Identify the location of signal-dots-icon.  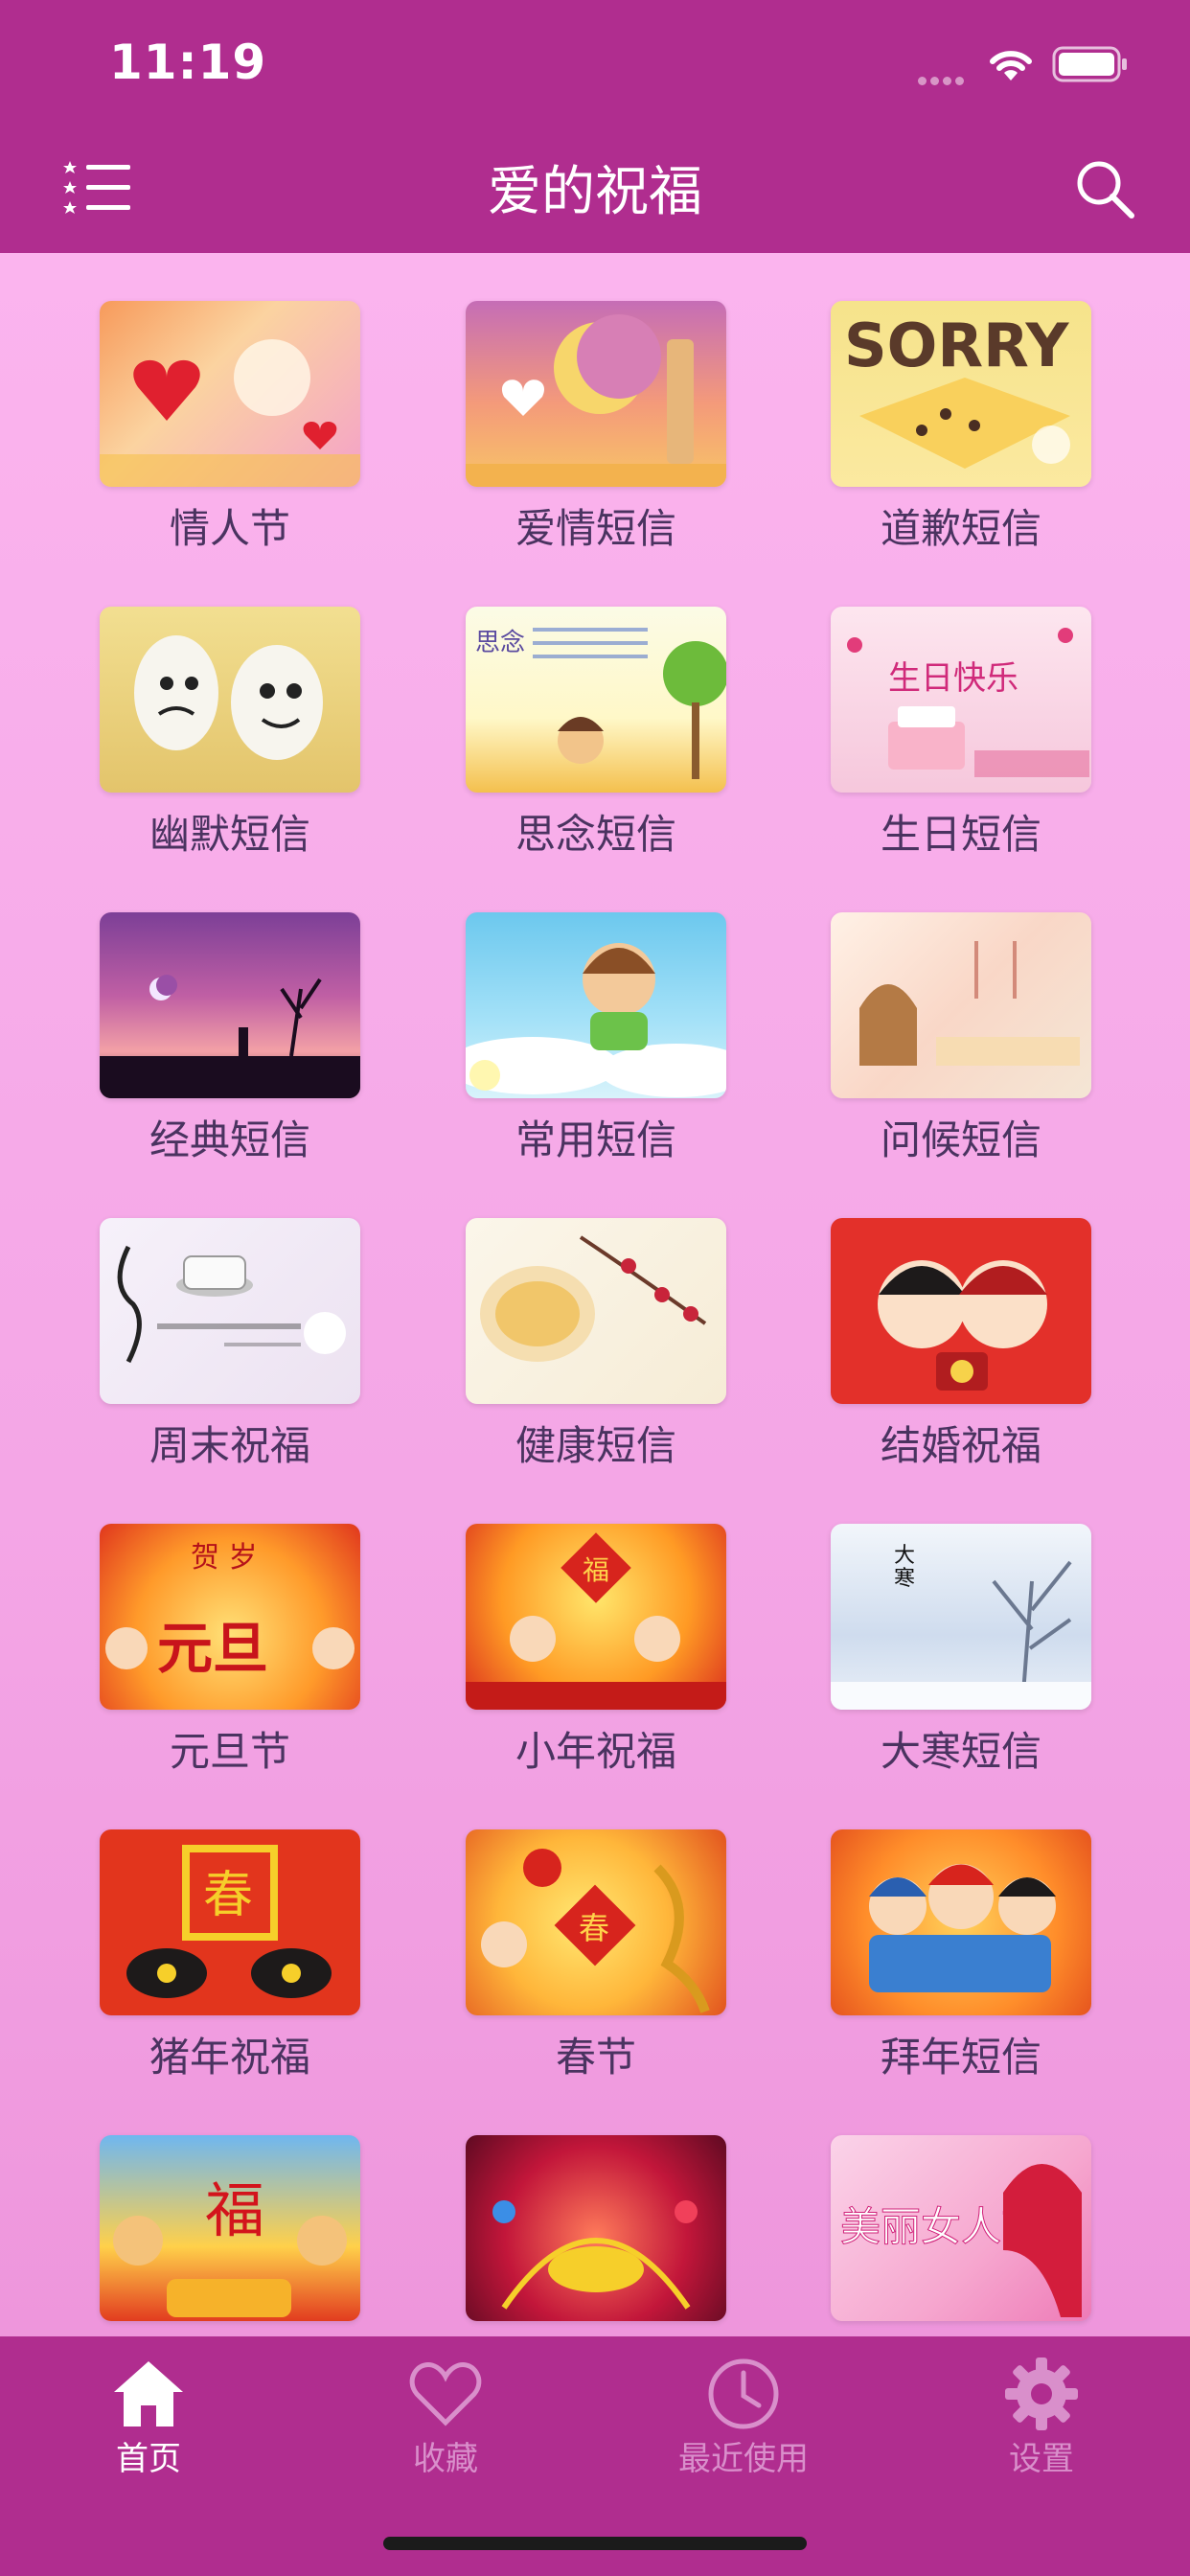
(943, 80).